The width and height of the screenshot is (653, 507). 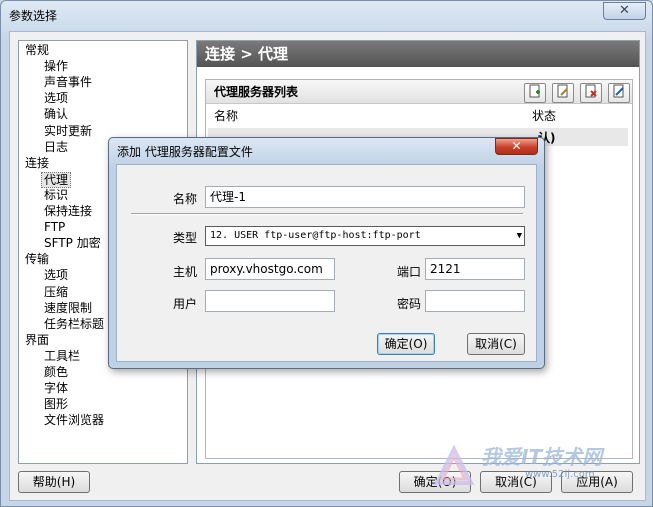 I want to click on apply-button: 应用(A), so click(x=597, y=482).